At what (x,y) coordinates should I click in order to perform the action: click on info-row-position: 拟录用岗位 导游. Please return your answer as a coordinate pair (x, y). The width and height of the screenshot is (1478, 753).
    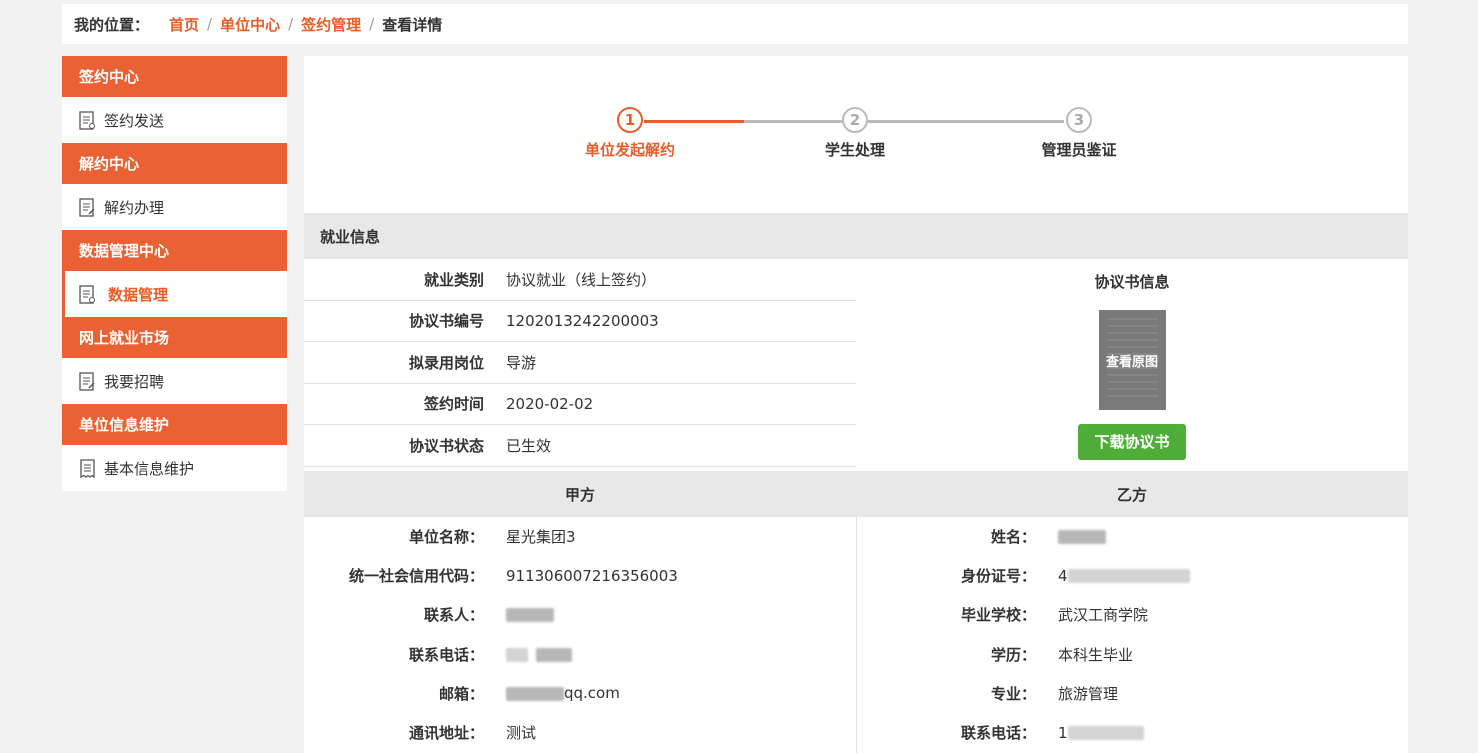
    Looking at the image, I should click on (580, 363).